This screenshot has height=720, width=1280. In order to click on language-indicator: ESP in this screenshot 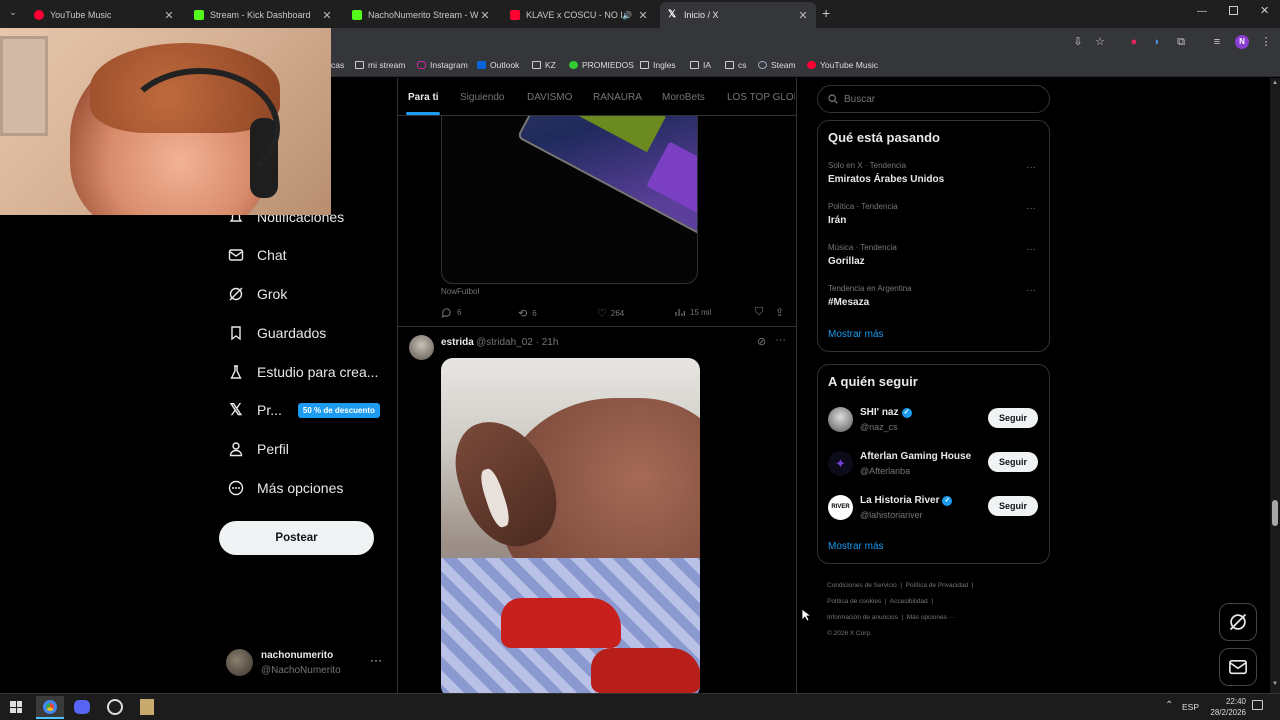, I will do `click(1190, 707)`.